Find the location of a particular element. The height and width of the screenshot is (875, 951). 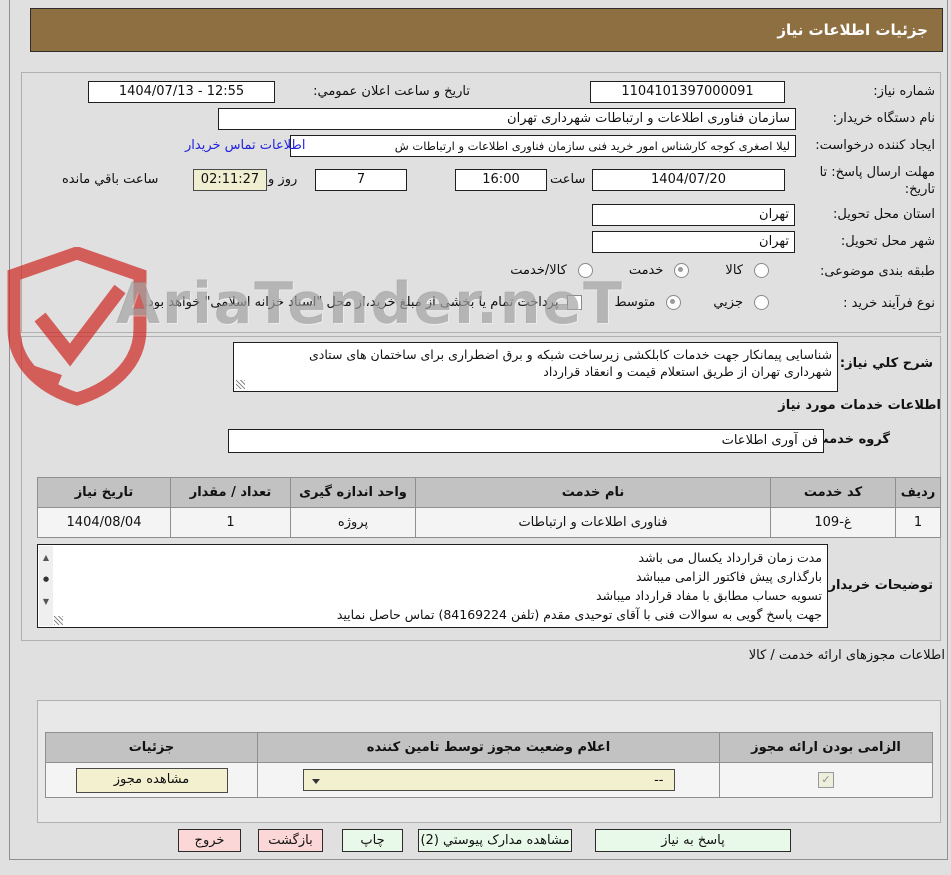

radio-label: کالا/خدمت is located at coordinates (538, 270).